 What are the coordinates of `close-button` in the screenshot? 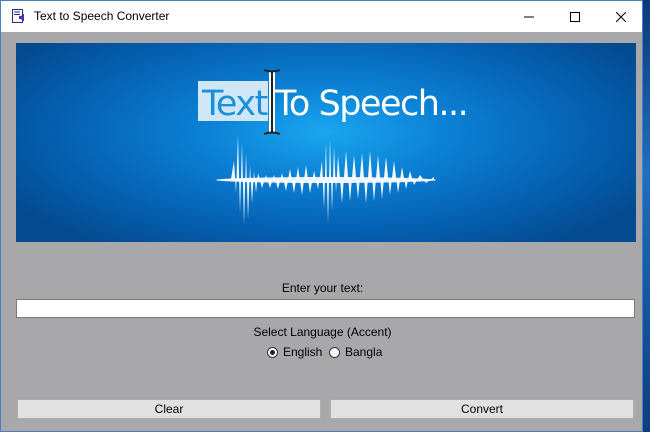 It's located at (621, 16).